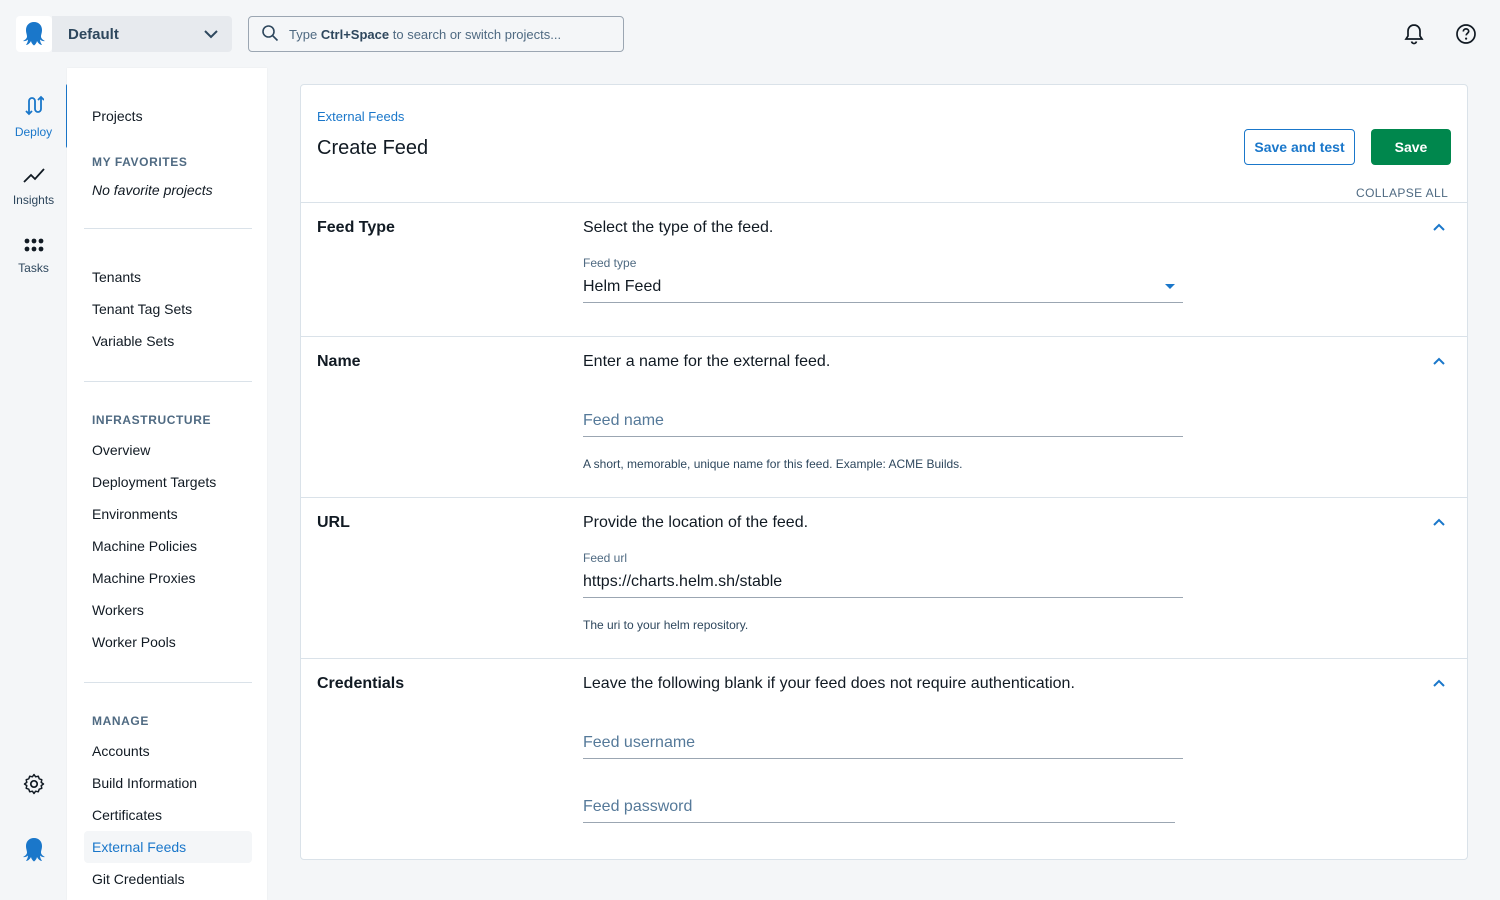 The image size is (1500, 900). What do you see at coordinates (127, 815) in the screenshot?
I see `sidebar-item-certificates: Certificates` at bounding box center [127, 815].